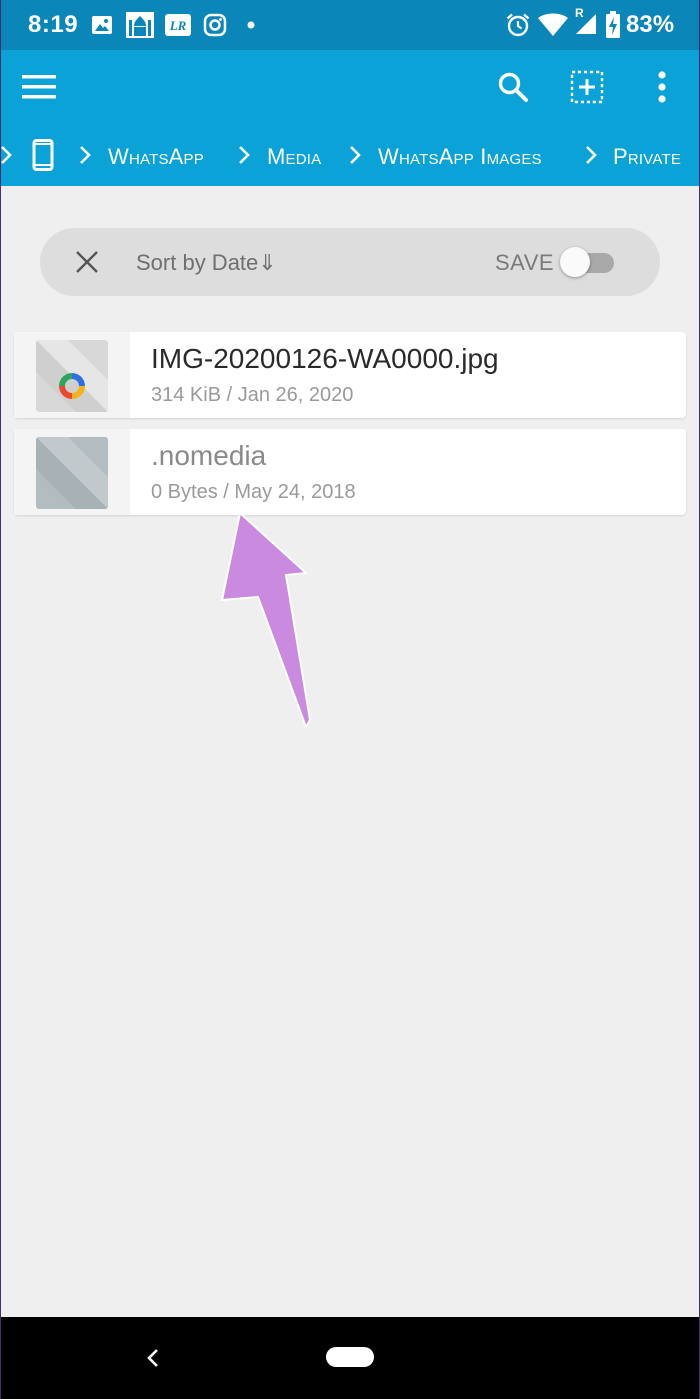  I want to click on more-vert-icon, so click(662, 87).